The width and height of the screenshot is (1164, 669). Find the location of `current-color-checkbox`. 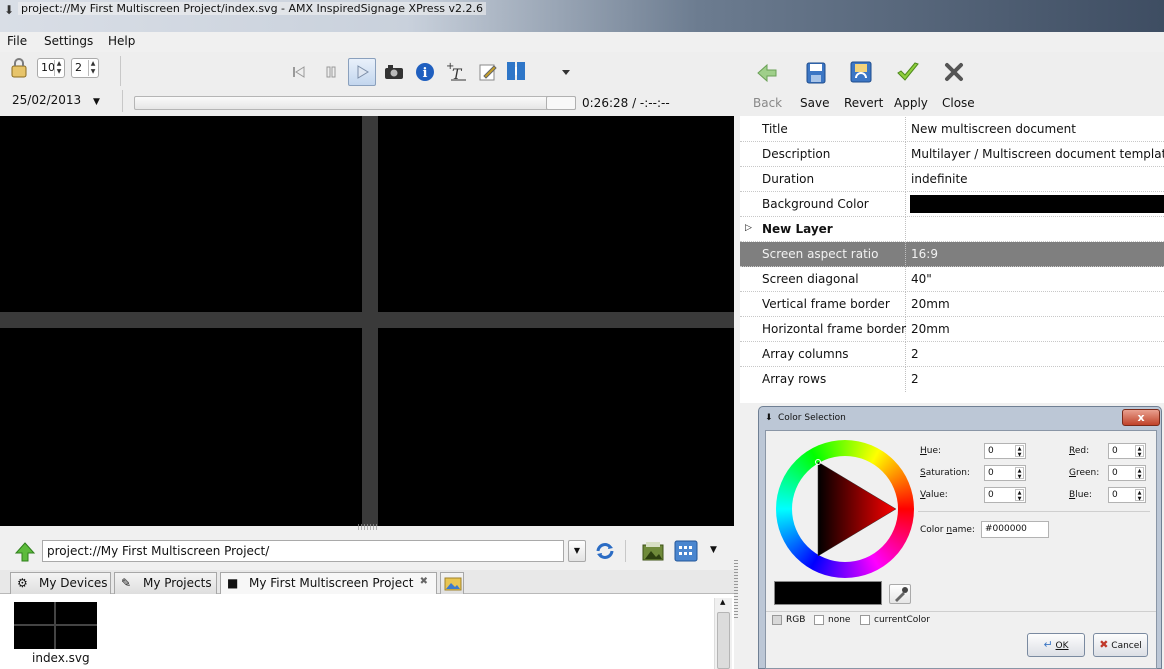

current-color-checkbox is located at coordinates (865, 620).